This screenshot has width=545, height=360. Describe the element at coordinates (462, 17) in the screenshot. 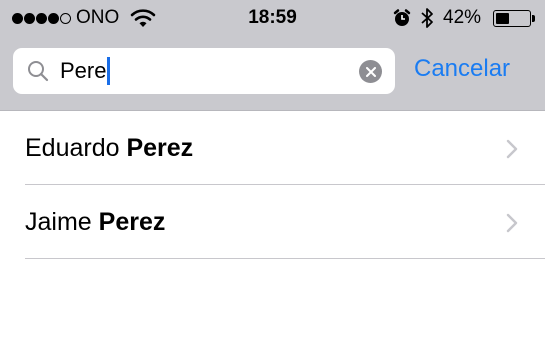

I see `battery-percentage: 42%` at that location.